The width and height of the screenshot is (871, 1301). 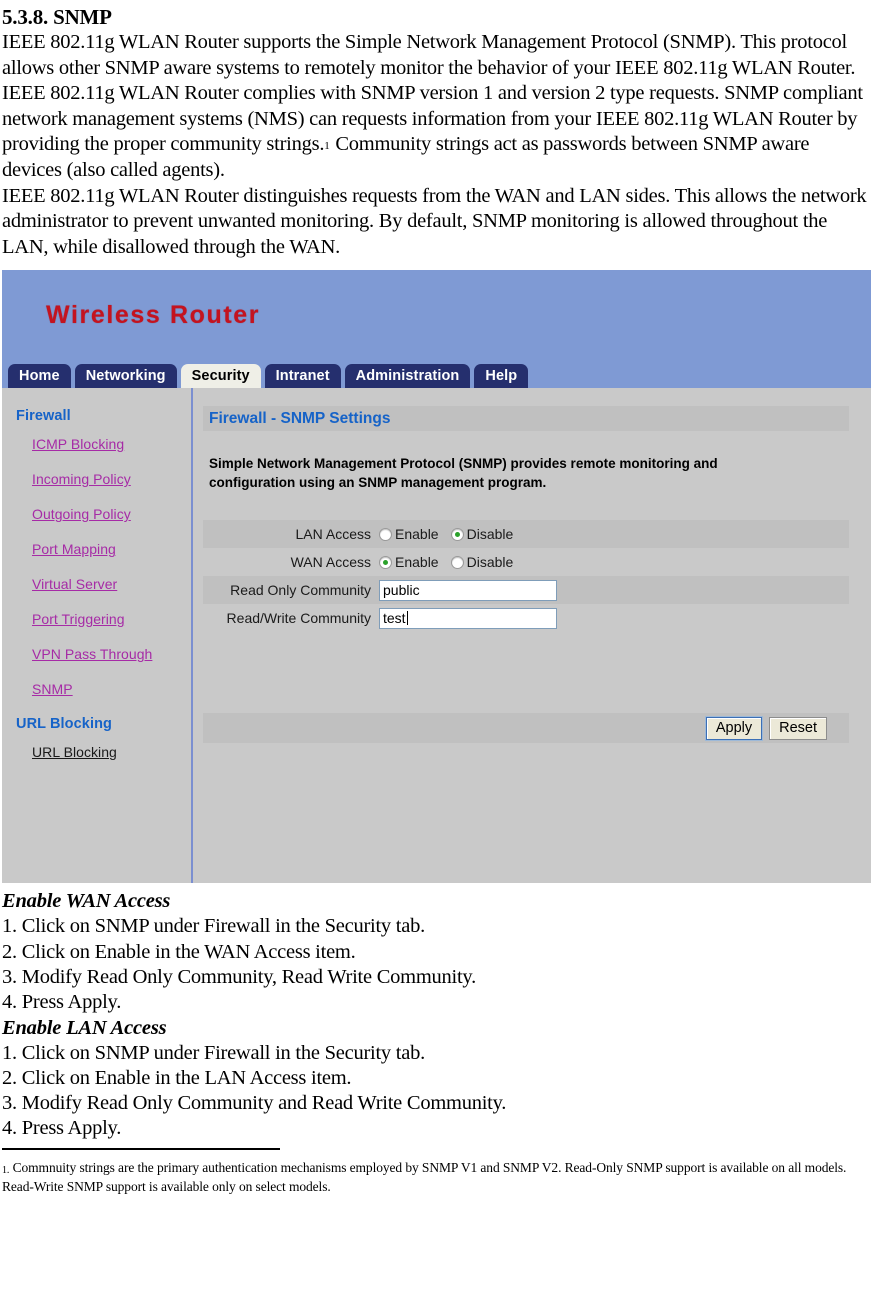 What do you see at coordinates (96, 479) in the screenshot?
I see `sidebar-item-incoming-policy: Incoming Policy` at bounding box center [96, 479].